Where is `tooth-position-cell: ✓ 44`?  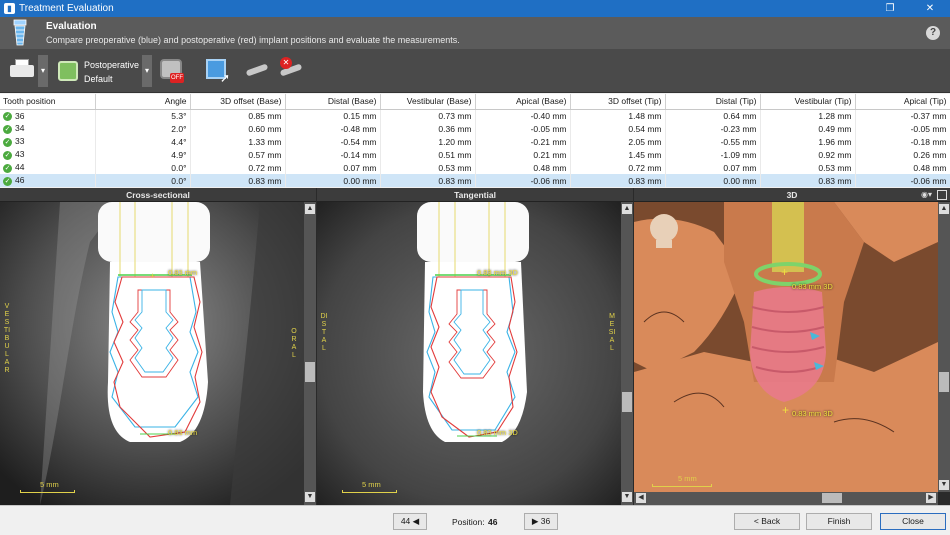
tooth-position-cell: ✓ 44 is located at coordinates (48, 167).